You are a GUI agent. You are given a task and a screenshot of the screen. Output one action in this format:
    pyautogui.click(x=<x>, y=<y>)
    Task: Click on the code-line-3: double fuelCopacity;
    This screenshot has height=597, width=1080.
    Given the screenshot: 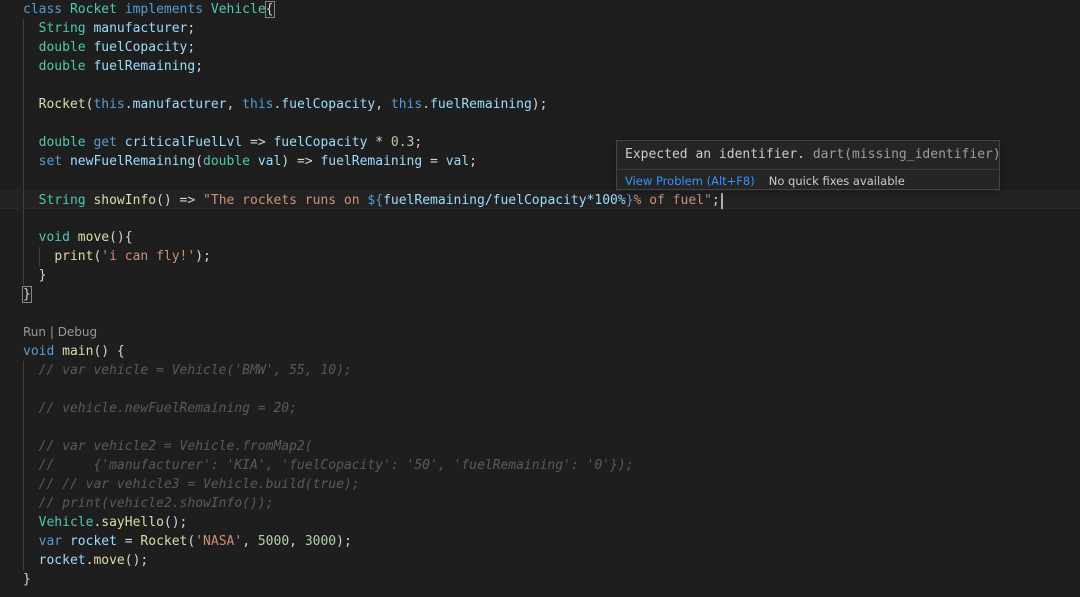 What is the action you would take?
    pyautogui.click(x=540, y=47)
    